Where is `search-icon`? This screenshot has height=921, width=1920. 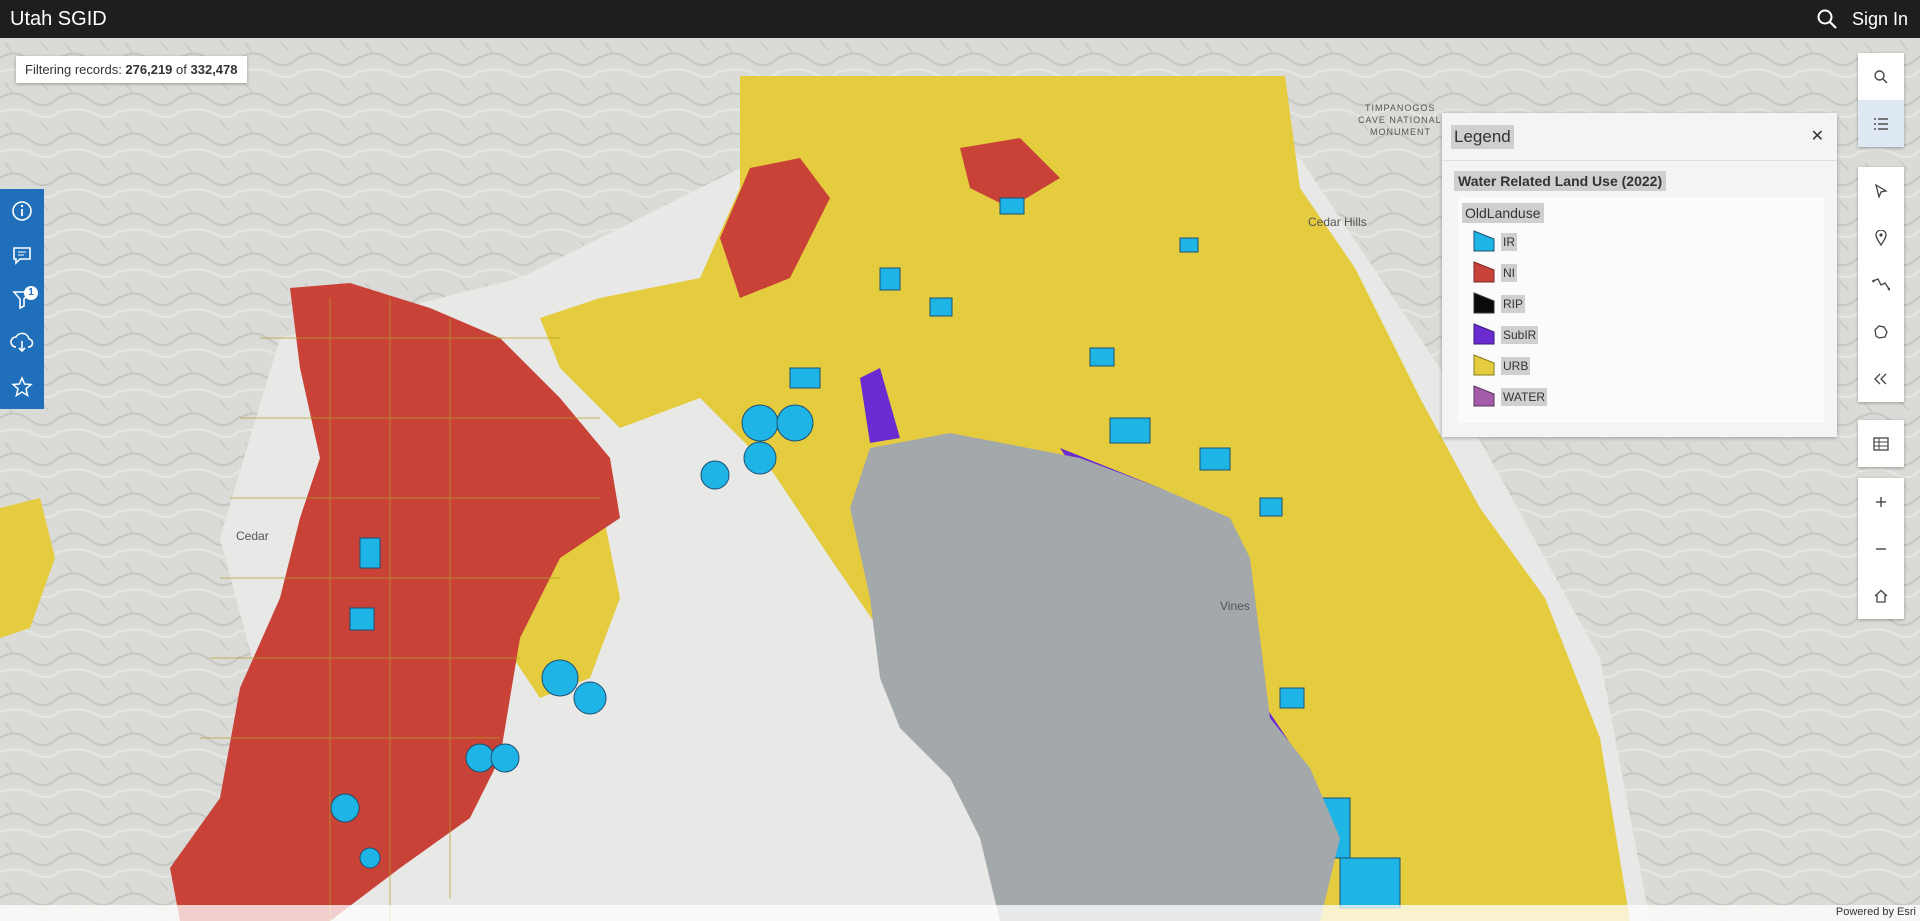
search-icon is located at coordinates (1881, 76).